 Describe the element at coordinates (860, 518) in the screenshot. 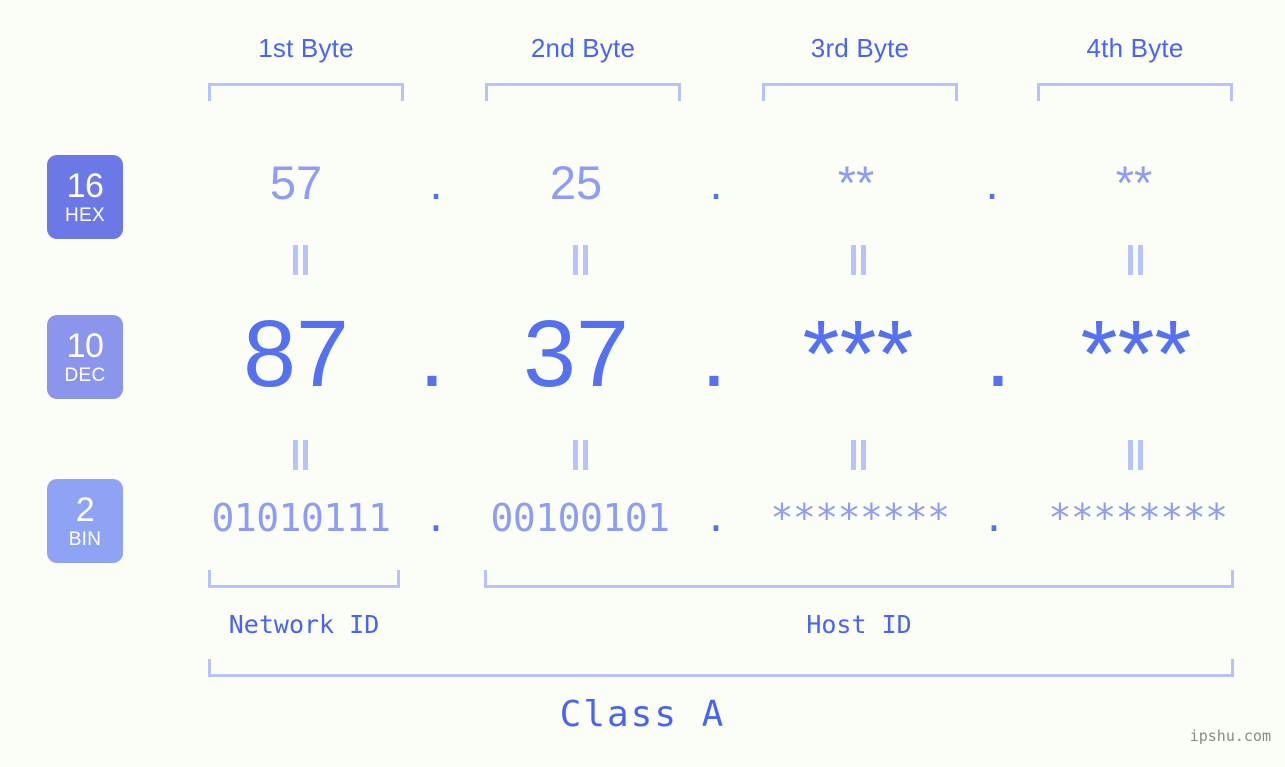

I see `bin-byte-3: ********` at that location.